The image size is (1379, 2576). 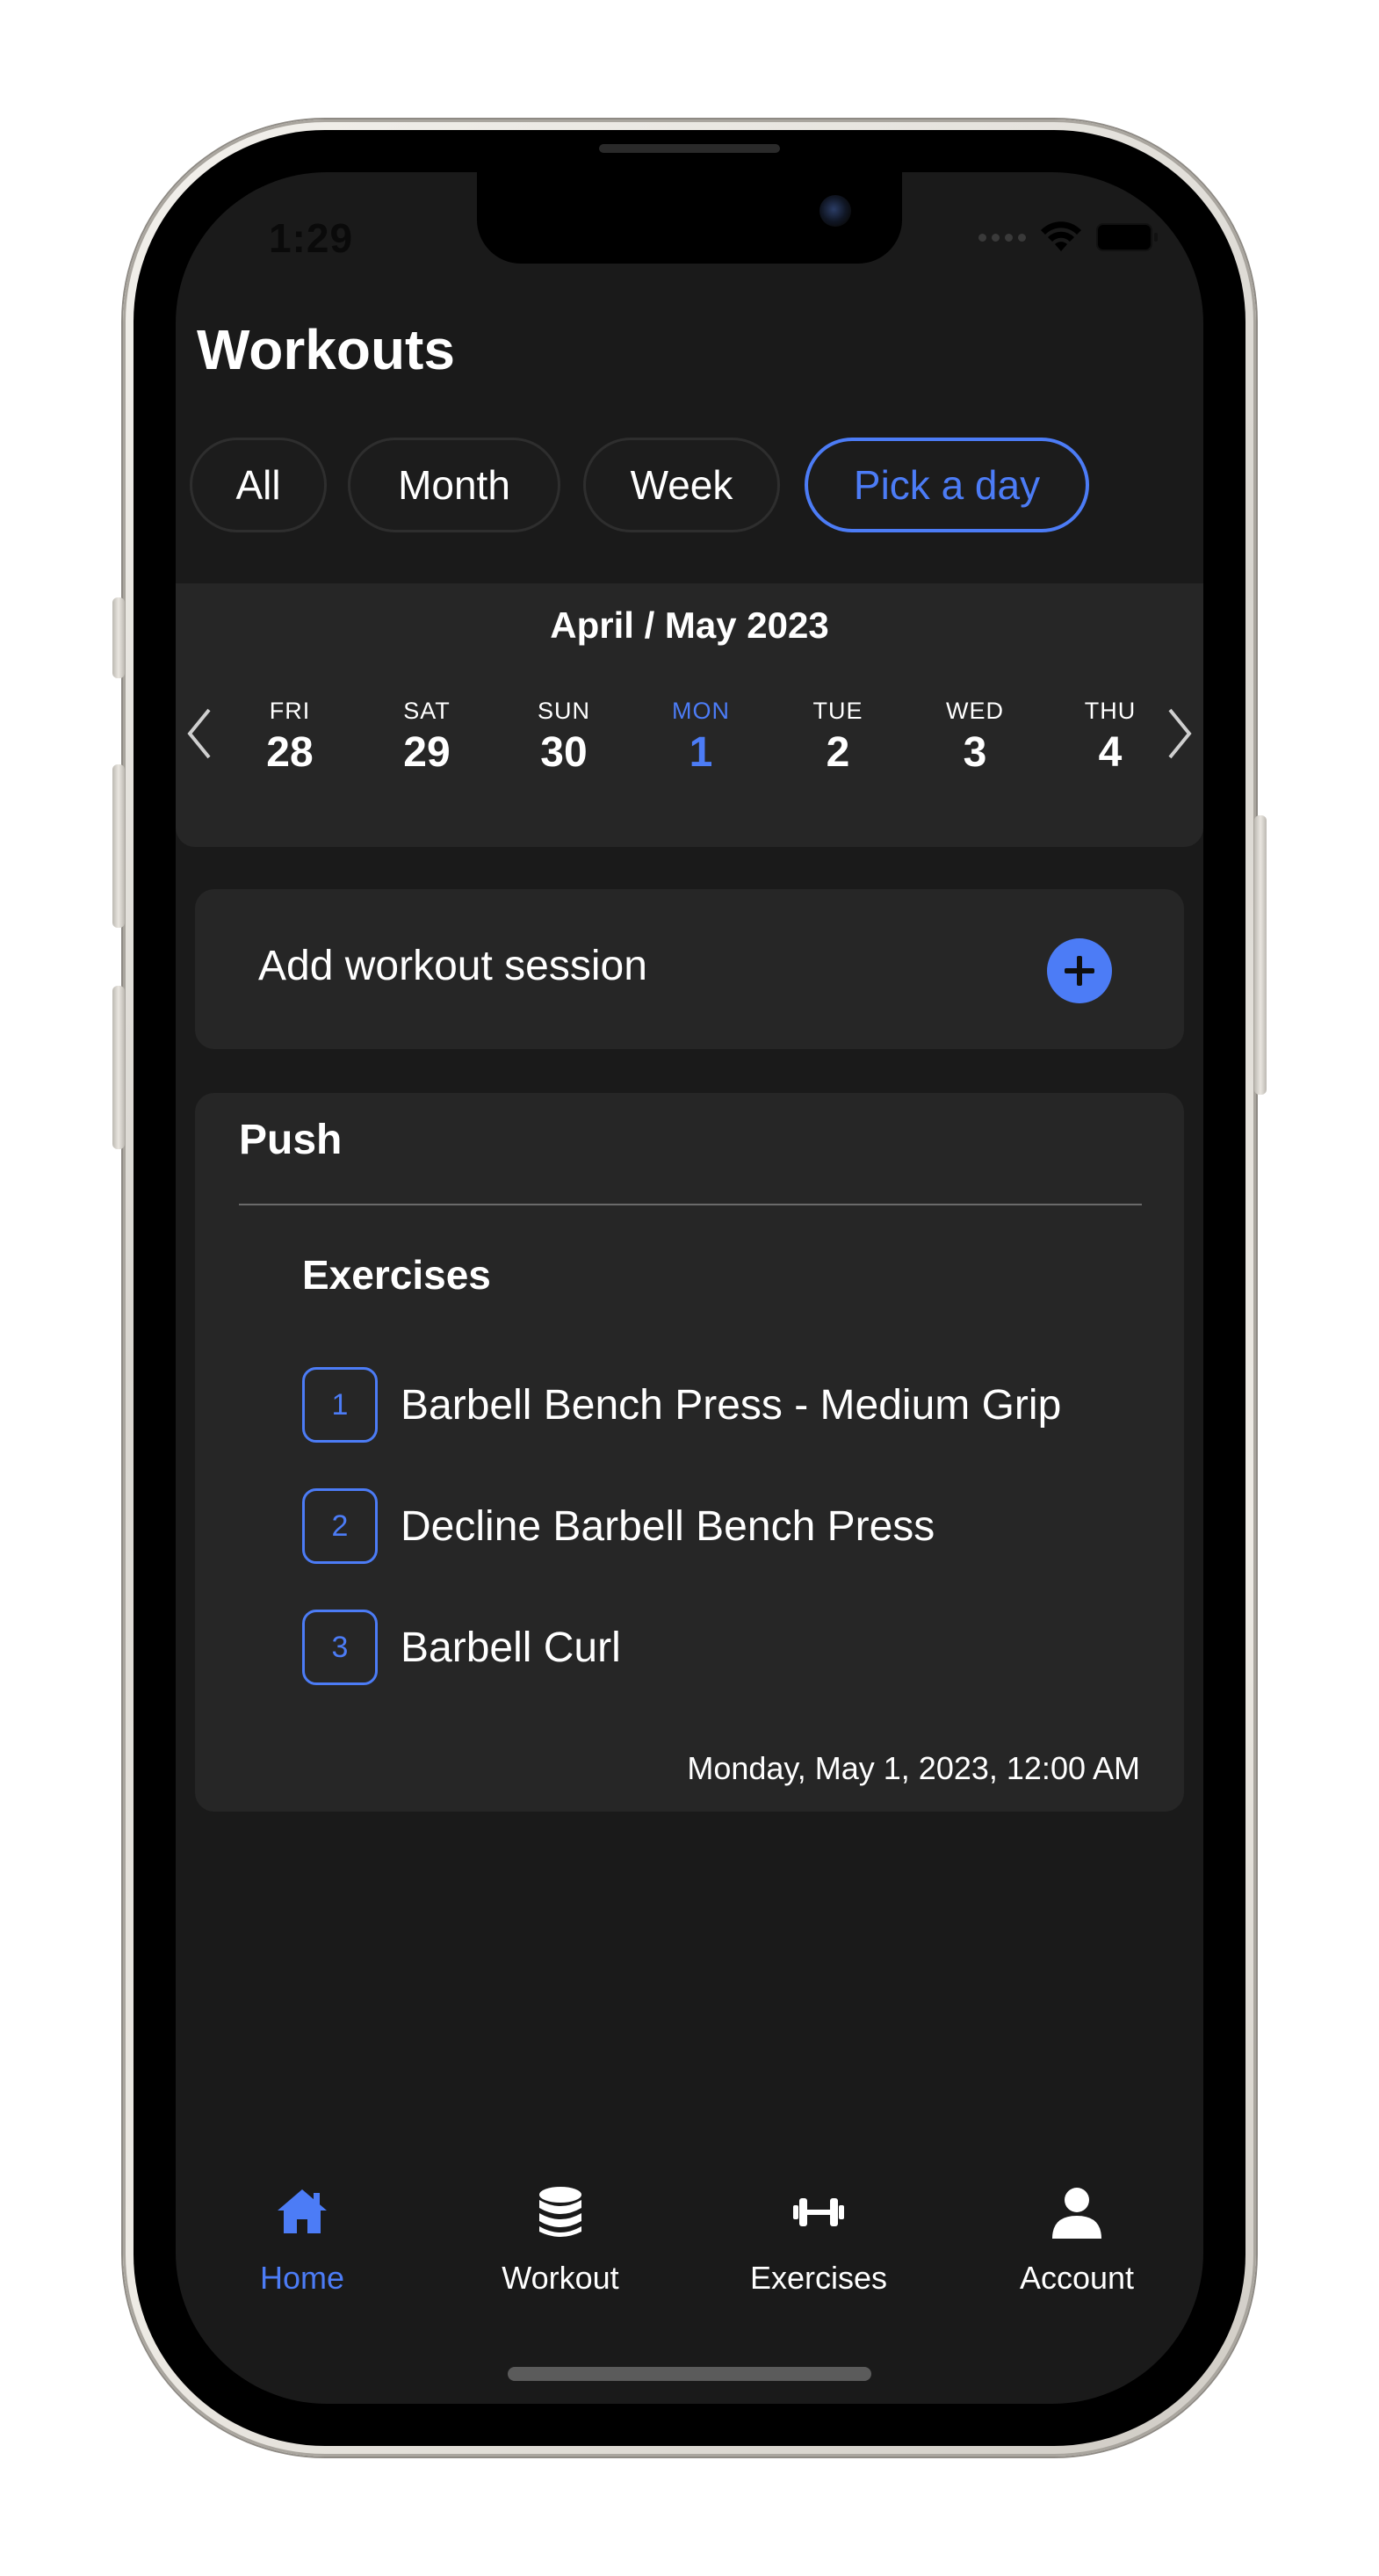 What do you see at coordinates (118, 637) in the screenshot?
I see `silent-switch` at bounding box center [118, 637].